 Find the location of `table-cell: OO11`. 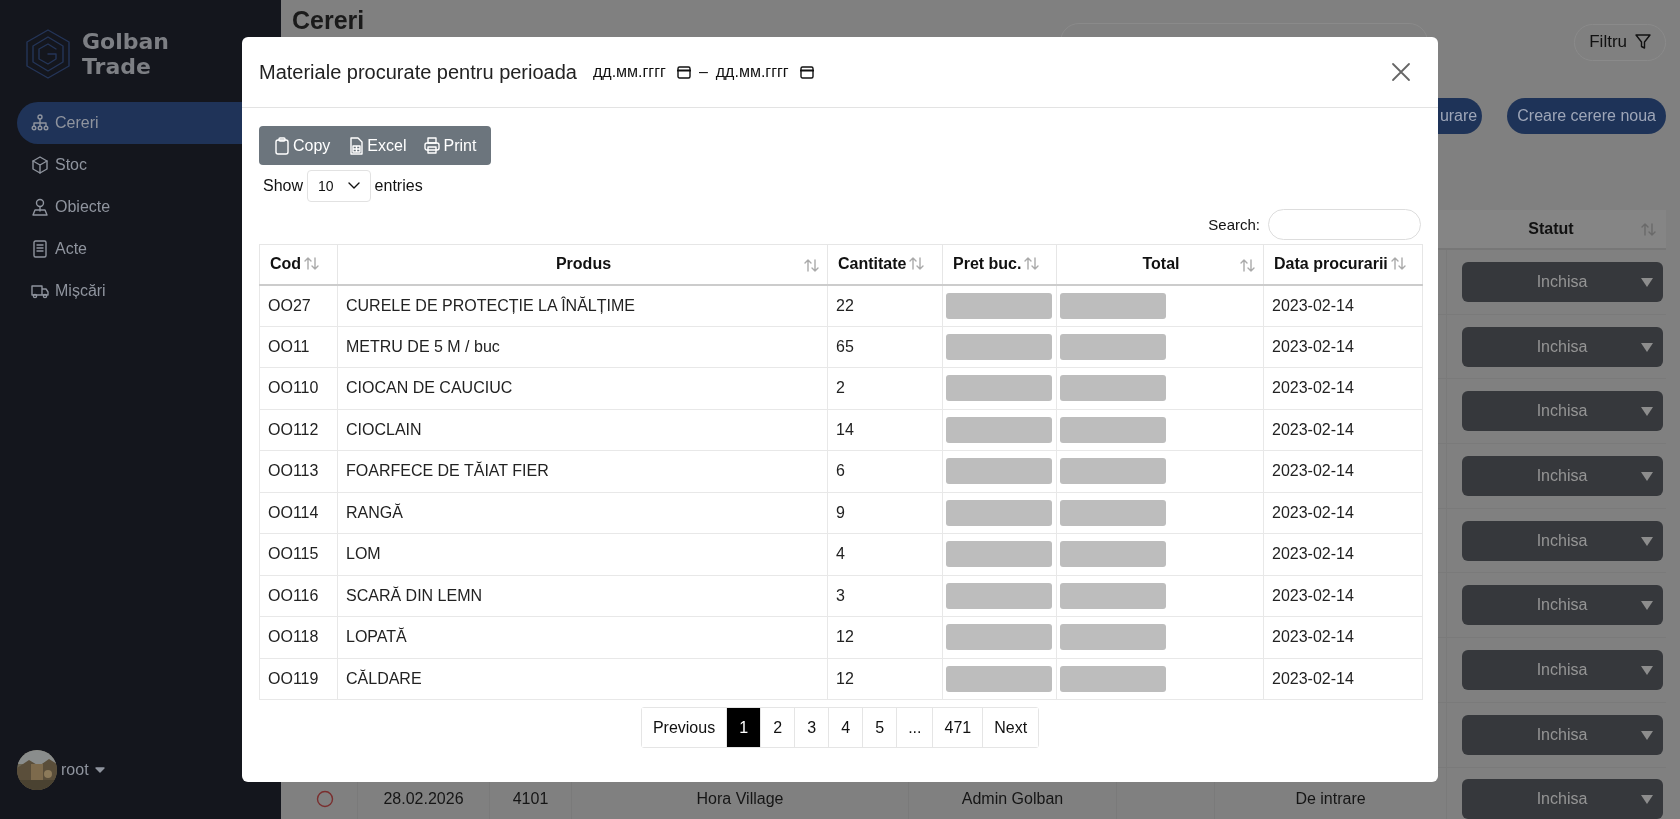

table-cell: OO11 is located at coordinates (298, 347).